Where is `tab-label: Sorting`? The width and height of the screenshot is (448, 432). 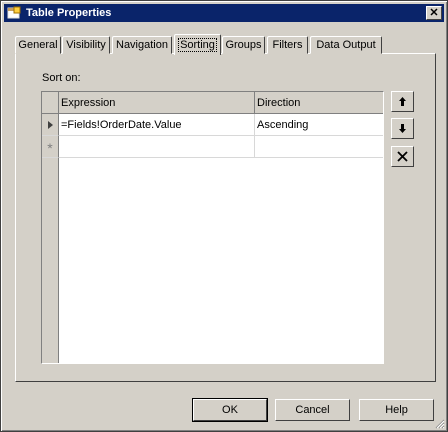 tab-label: Sorting is located at coordinates (197, 45).